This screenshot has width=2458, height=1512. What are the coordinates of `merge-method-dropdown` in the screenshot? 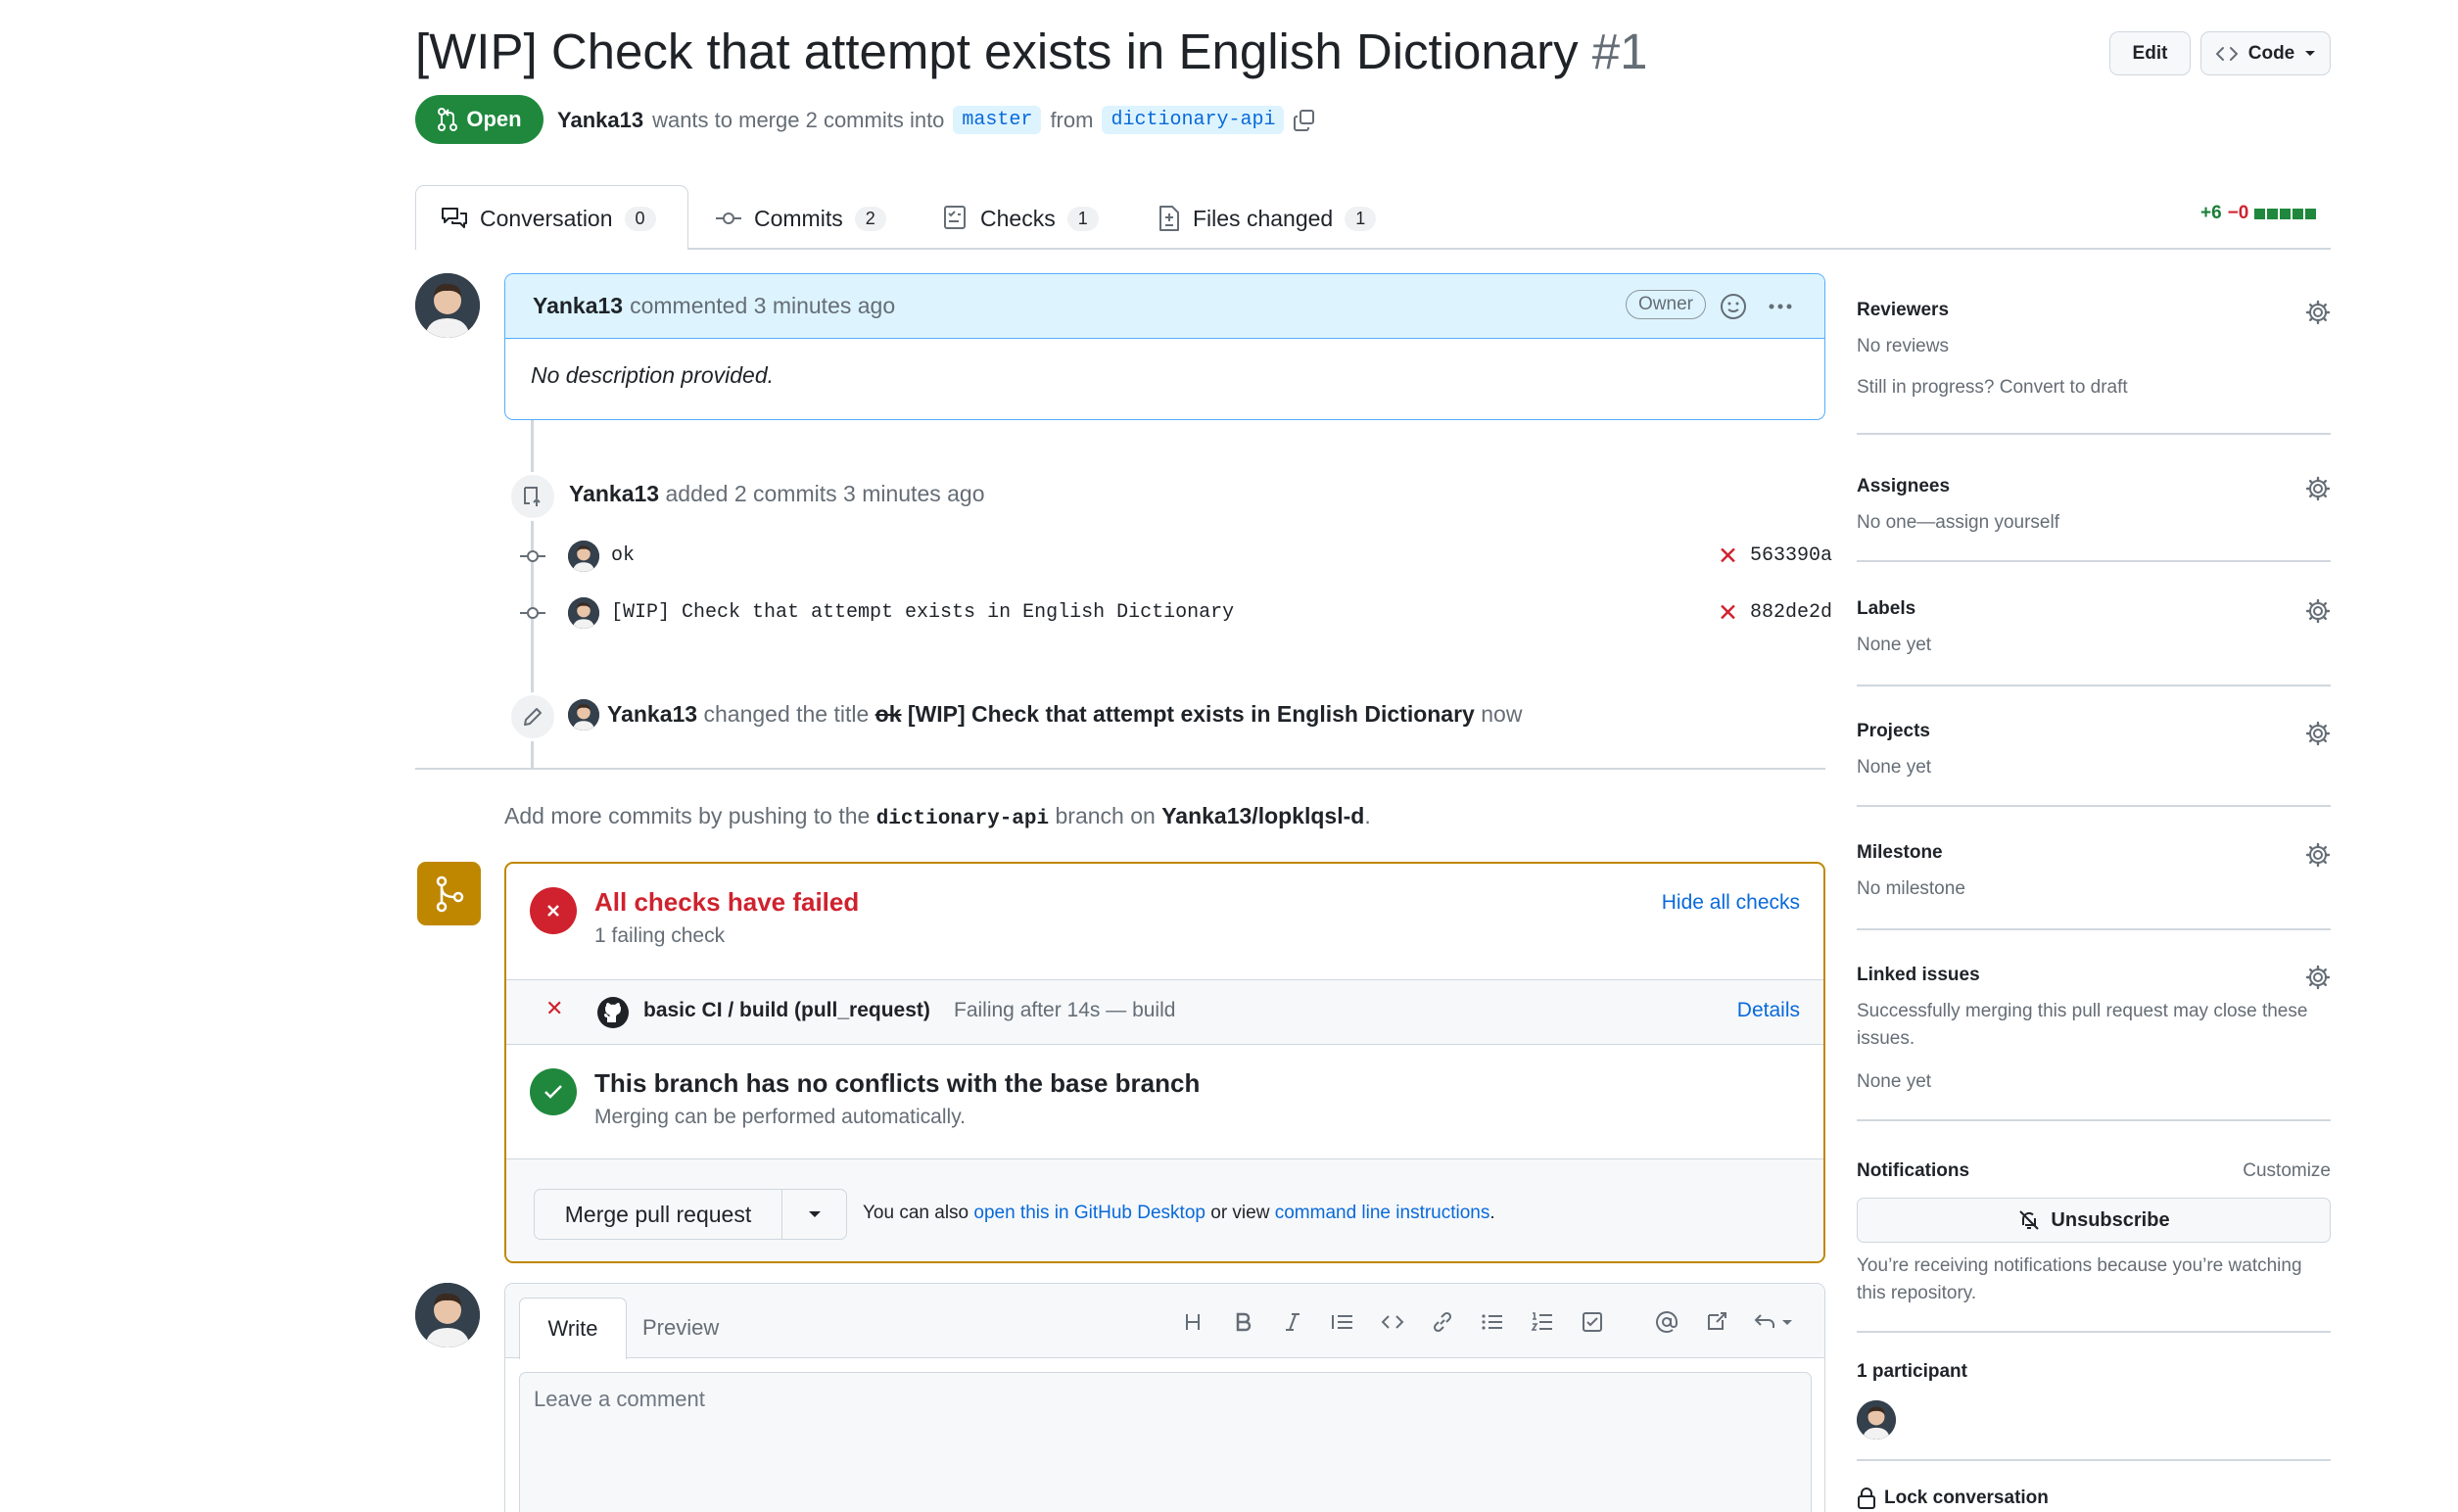 It's located at (814, 1214).